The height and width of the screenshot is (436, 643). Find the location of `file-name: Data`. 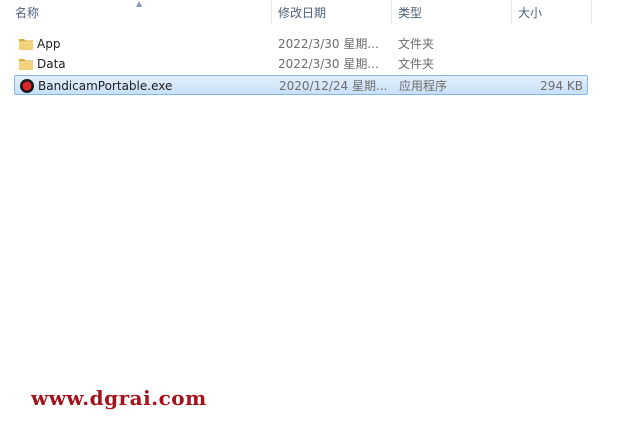

file-name: Data is located at coordinates (51, 64).